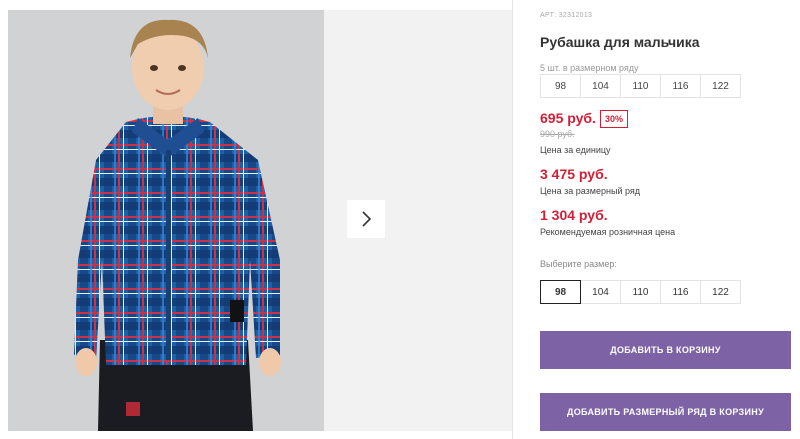  Describe the element at coordinates (680, 86) in the screenshot. I see `series-size-item: 116` at that location.